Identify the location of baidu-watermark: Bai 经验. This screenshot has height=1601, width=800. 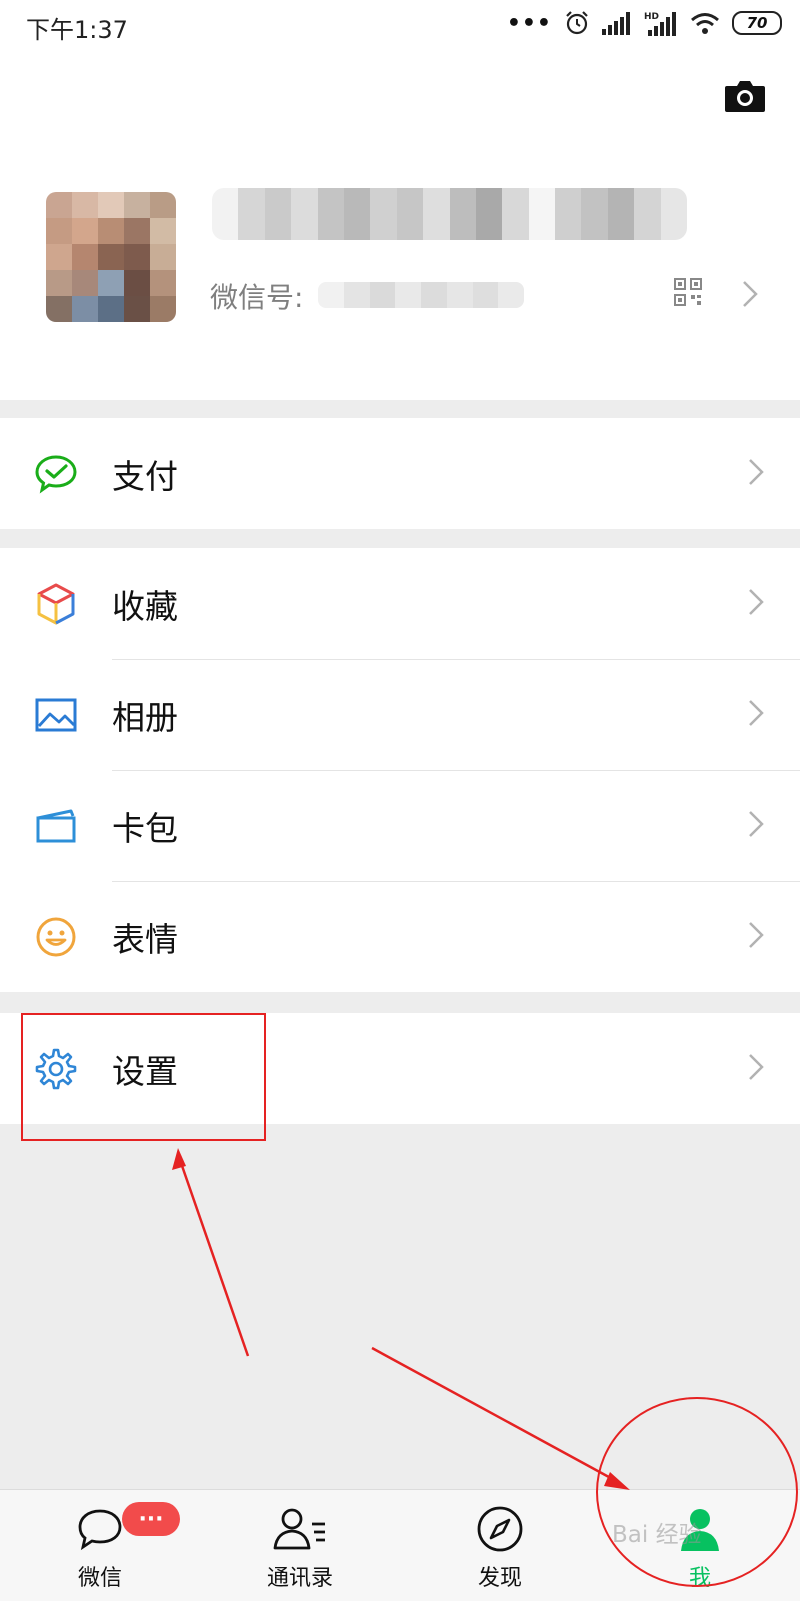
(657, 1535).